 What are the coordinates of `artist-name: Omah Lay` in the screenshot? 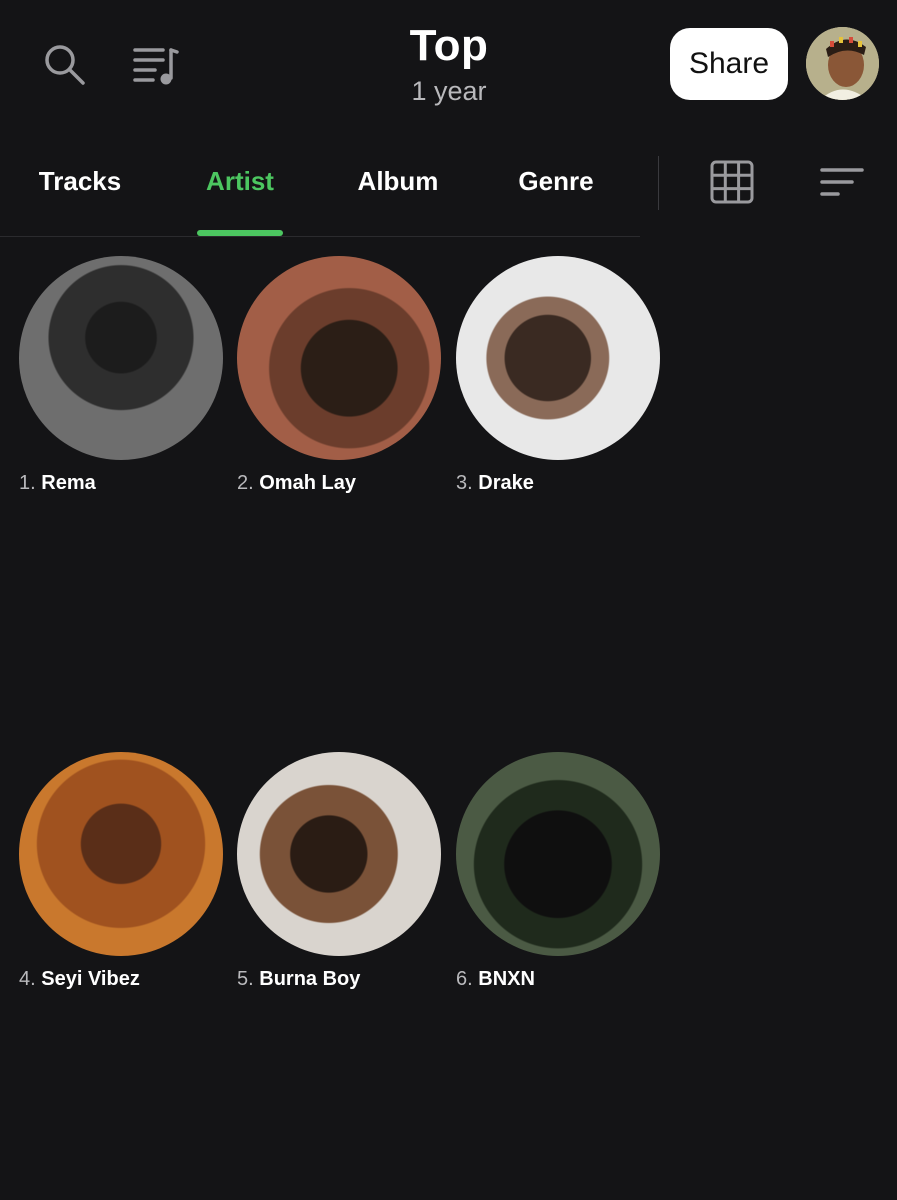 It's located at (307, 483).